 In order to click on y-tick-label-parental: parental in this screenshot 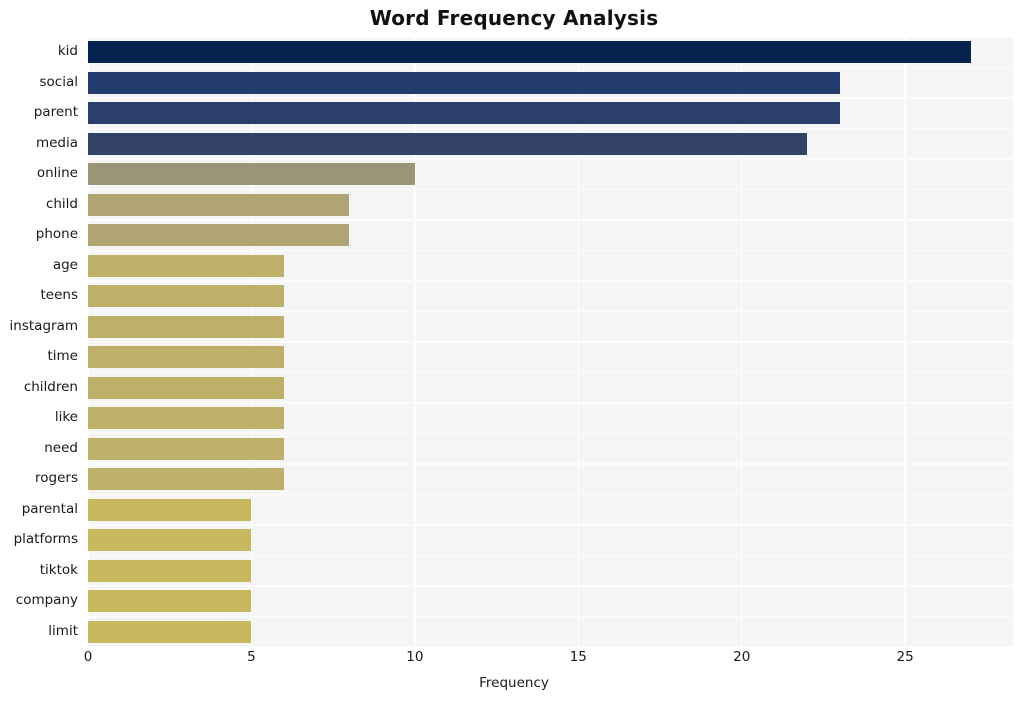, I will do `click(49, 508)`.